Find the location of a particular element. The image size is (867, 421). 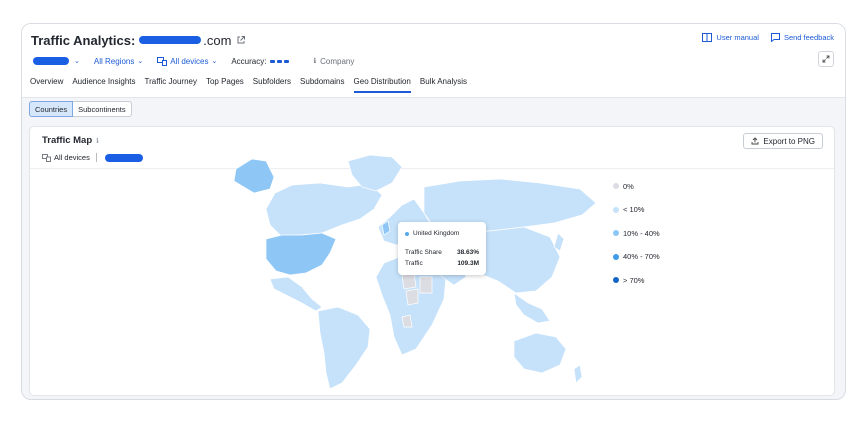

legend-label: < 10% is located at coordinates (634, 209).